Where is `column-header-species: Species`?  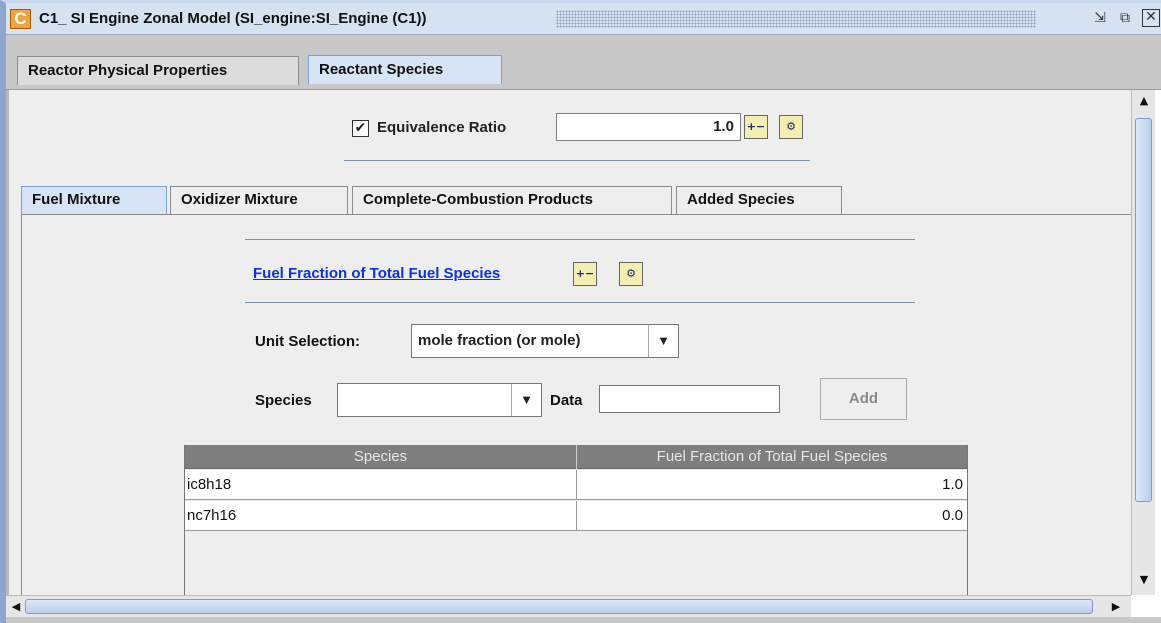
column-header-species: Species is located at coordinates (381, 457).